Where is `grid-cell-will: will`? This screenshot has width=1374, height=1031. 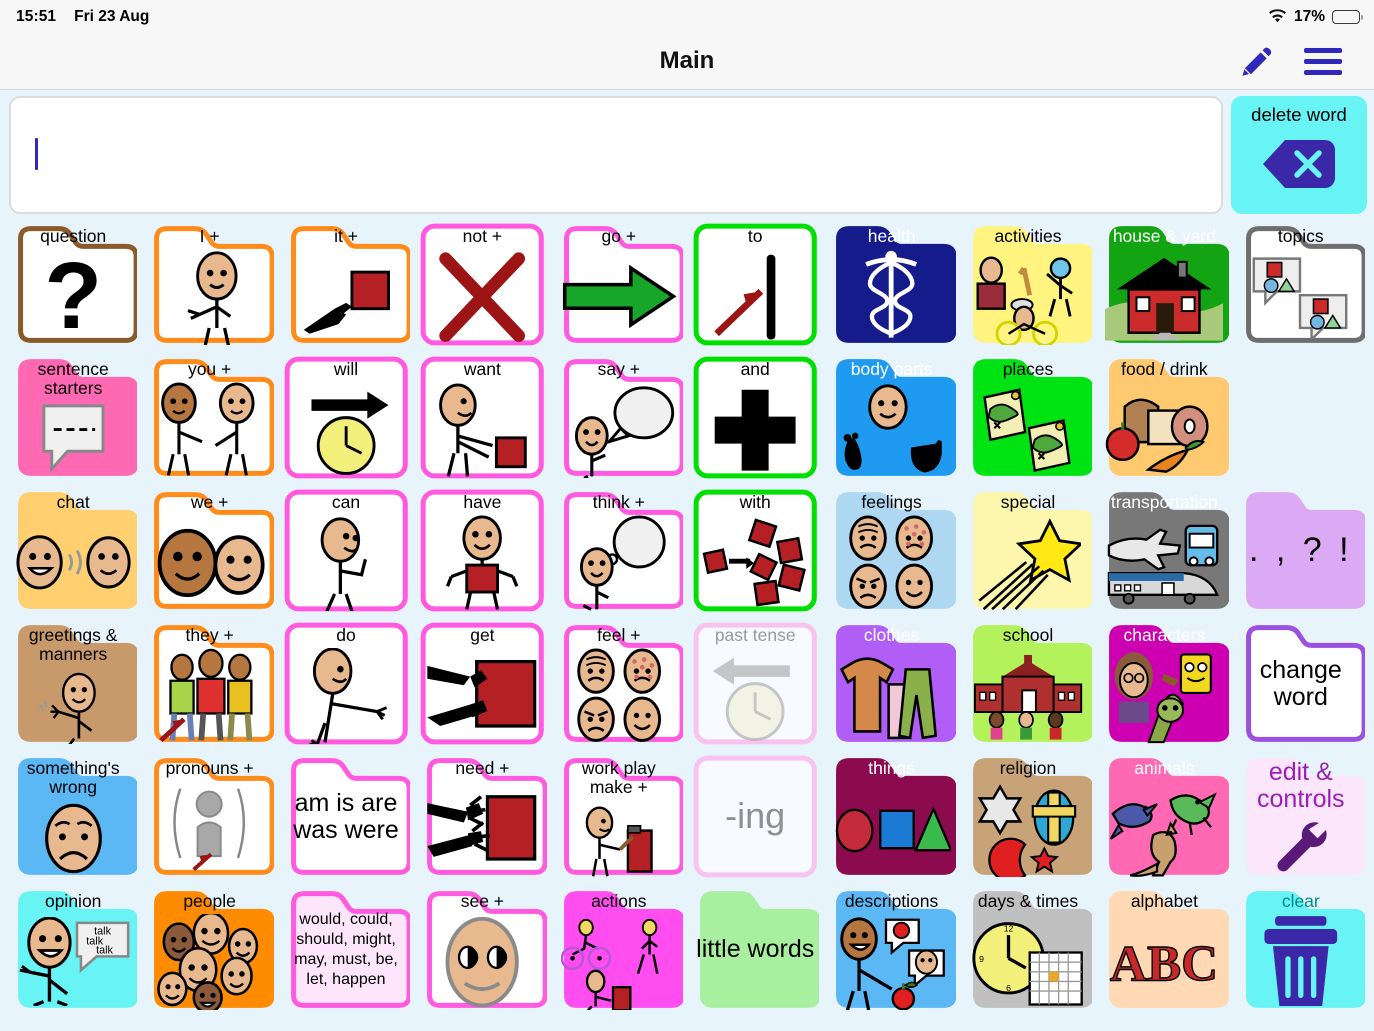
grid-cell-will: will is located at coordinates (346, 417).